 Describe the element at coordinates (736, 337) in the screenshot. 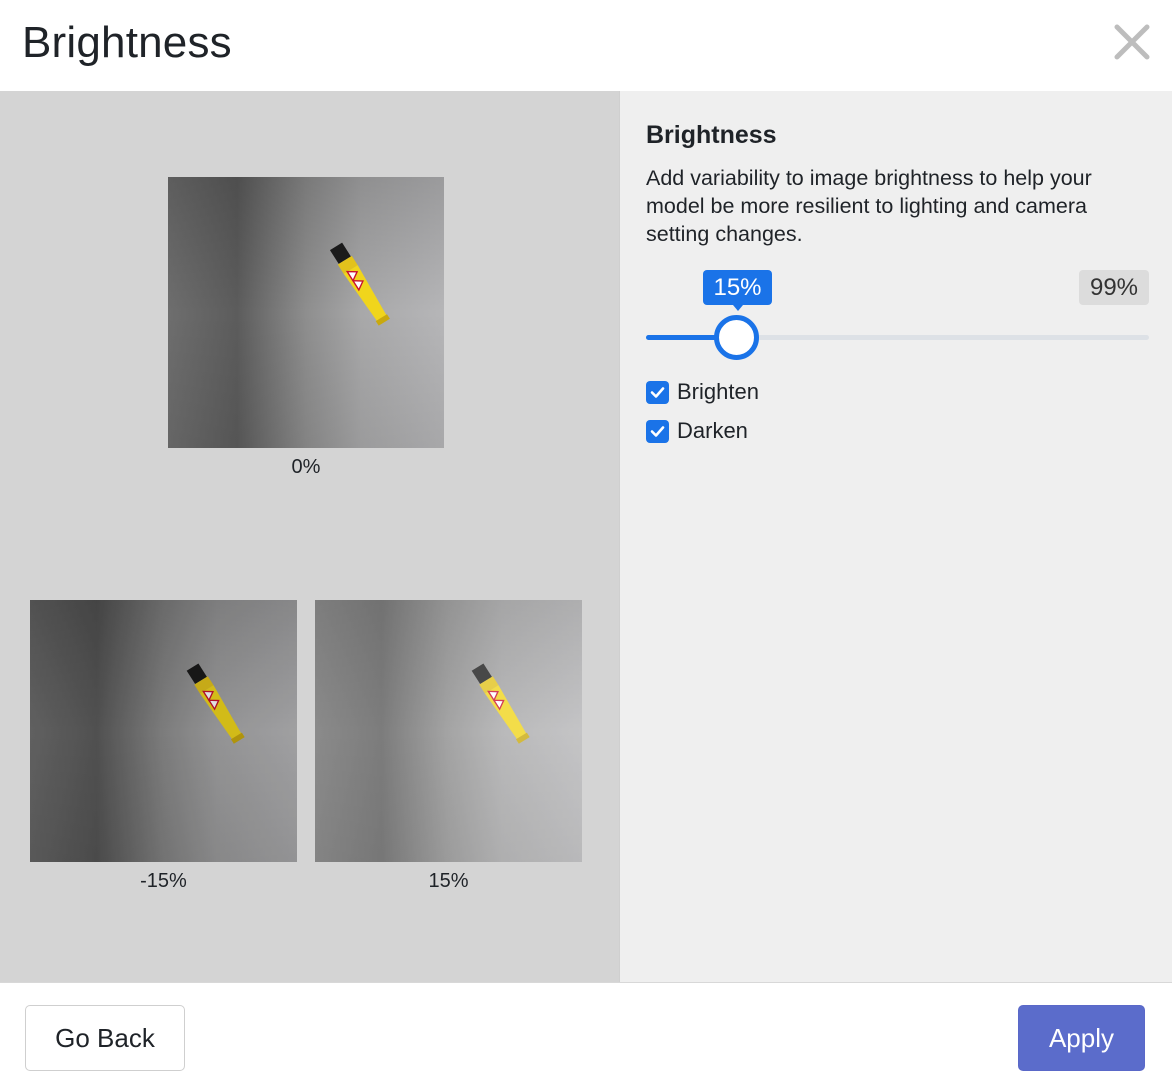

I see `brightness-slider-handle` at that location.